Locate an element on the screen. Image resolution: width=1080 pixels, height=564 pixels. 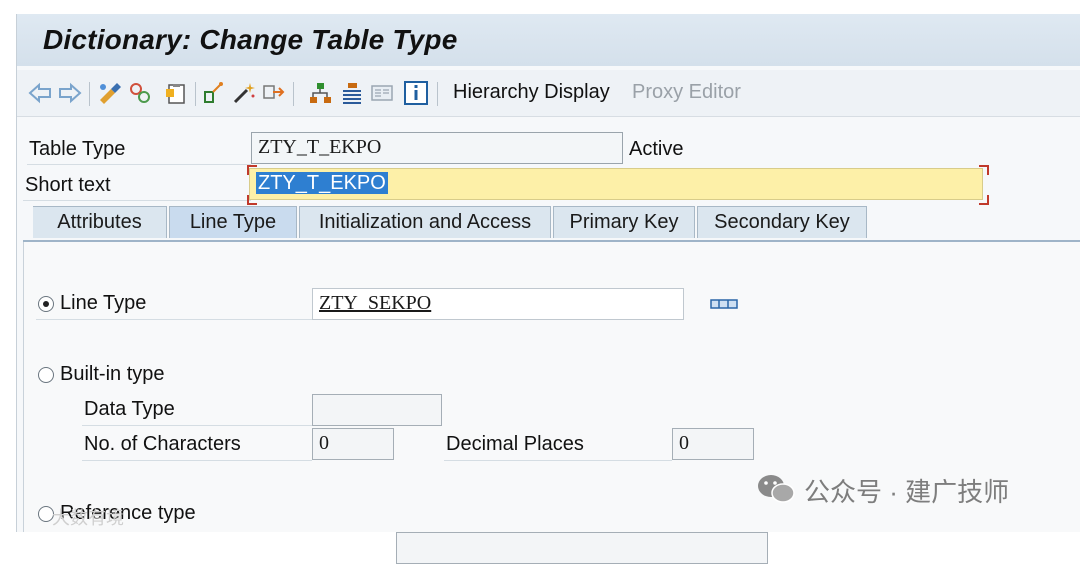
line-type-label: Line Type is located at coordinates (103, 303).